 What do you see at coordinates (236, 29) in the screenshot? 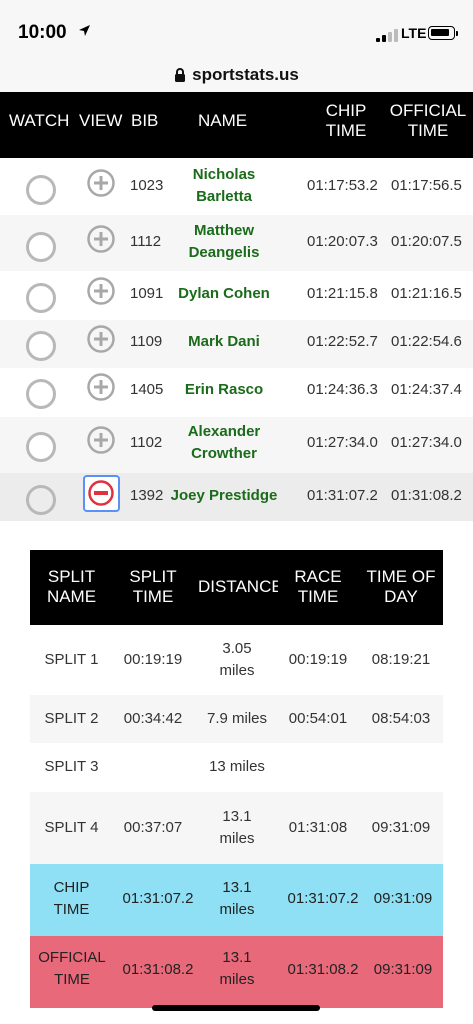
I see `status-bar: 10:00 LTE` at bounding box center [236, 29].